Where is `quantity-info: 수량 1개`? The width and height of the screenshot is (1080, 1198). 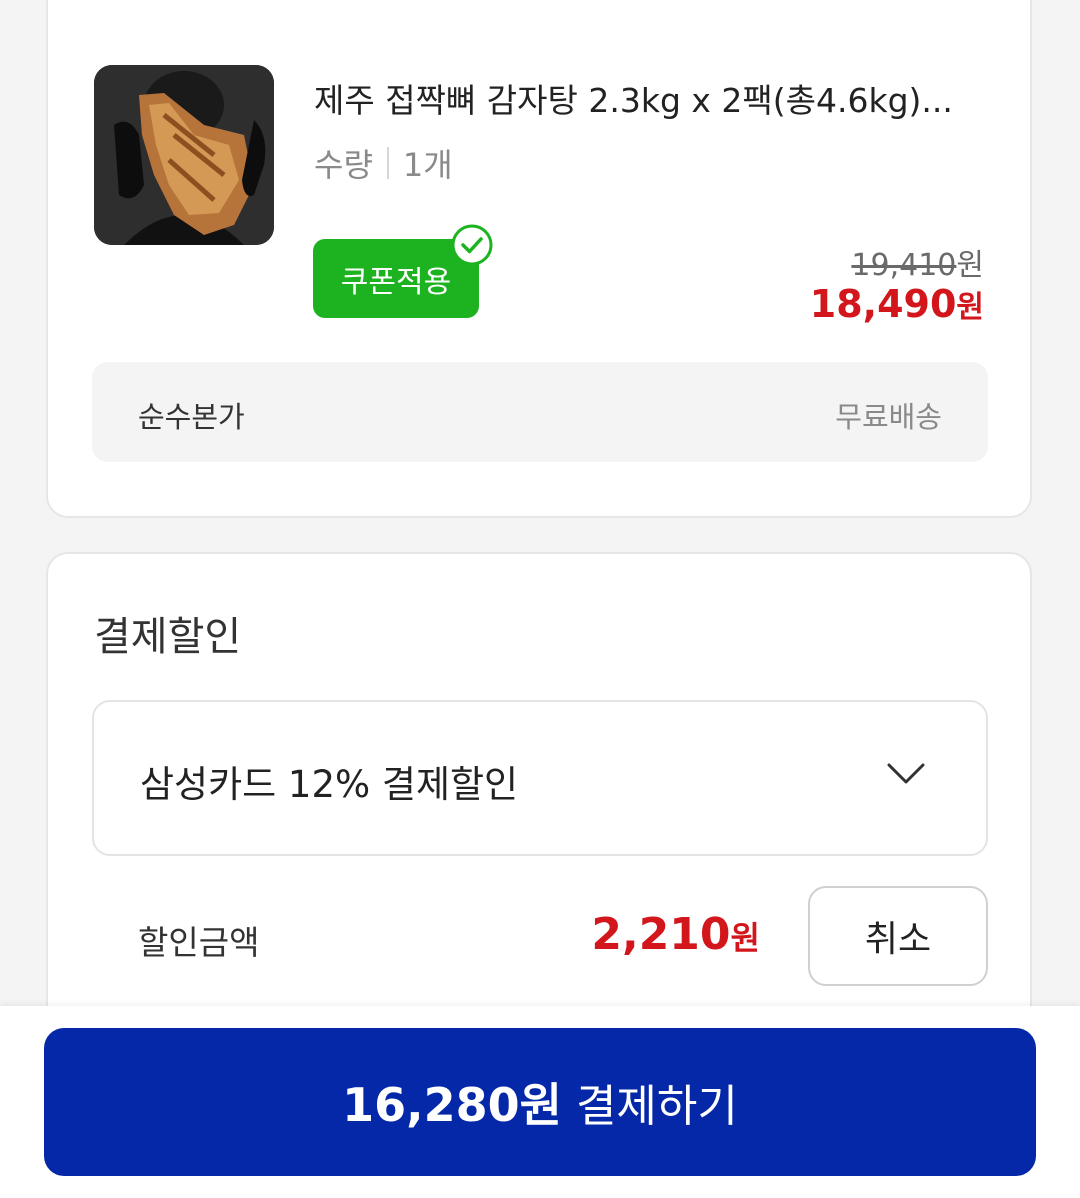 quantity-info: 수량 1개 is located at coordinates (383, 163).